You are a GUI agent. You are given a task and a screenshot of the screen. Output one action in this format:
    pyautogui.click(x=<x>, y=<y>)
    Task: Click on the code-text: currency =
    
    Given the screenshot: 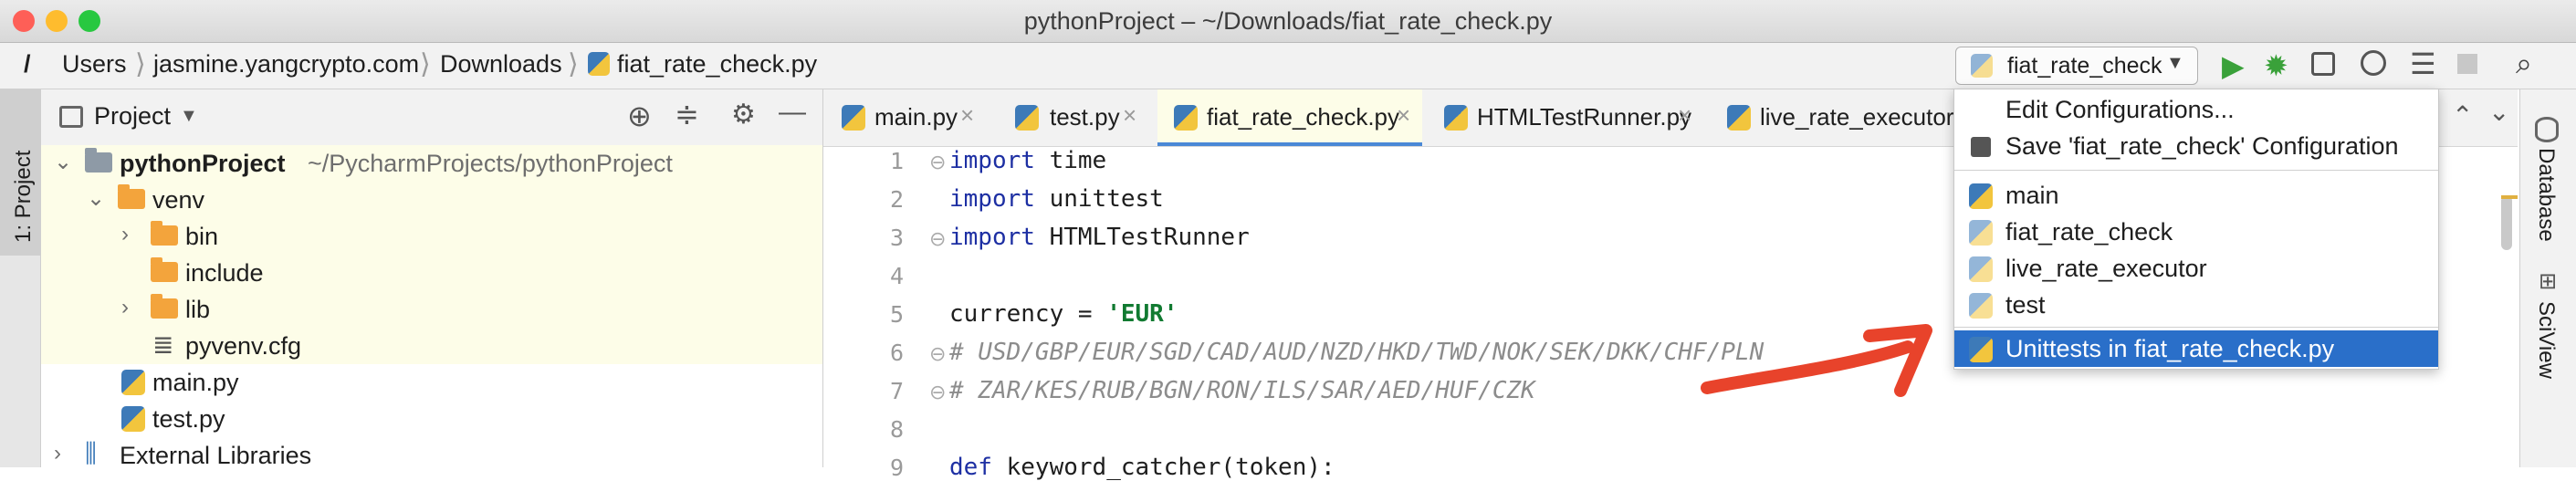 What is the action you would take?
    pyautogui.click(x=1028, y=314)
    